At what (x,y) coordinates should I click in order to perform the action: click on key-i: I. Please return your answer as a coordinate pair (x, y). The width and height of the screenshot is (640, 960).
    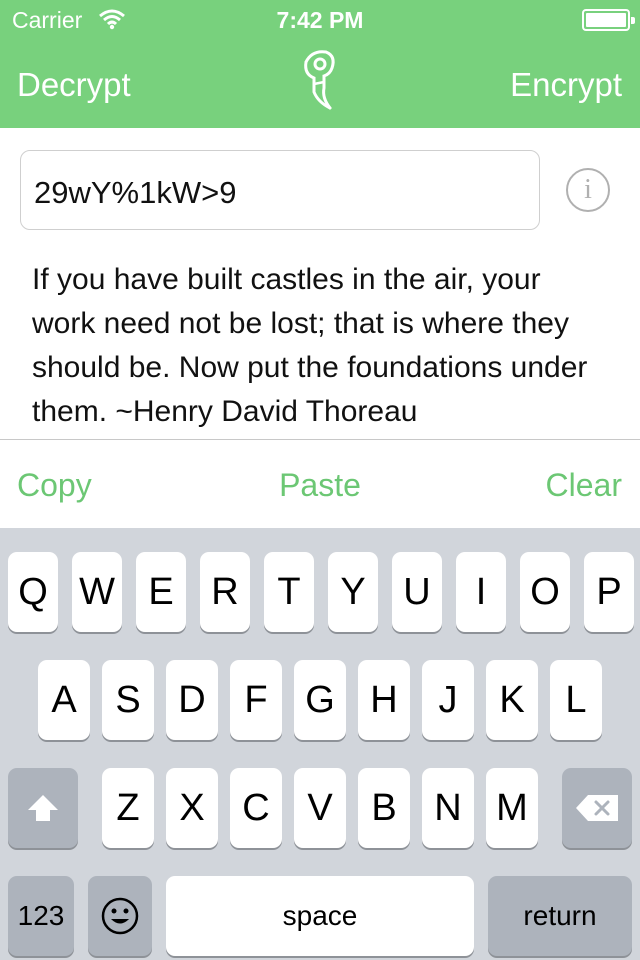
    Looking at the image, I should click on (481, 592).